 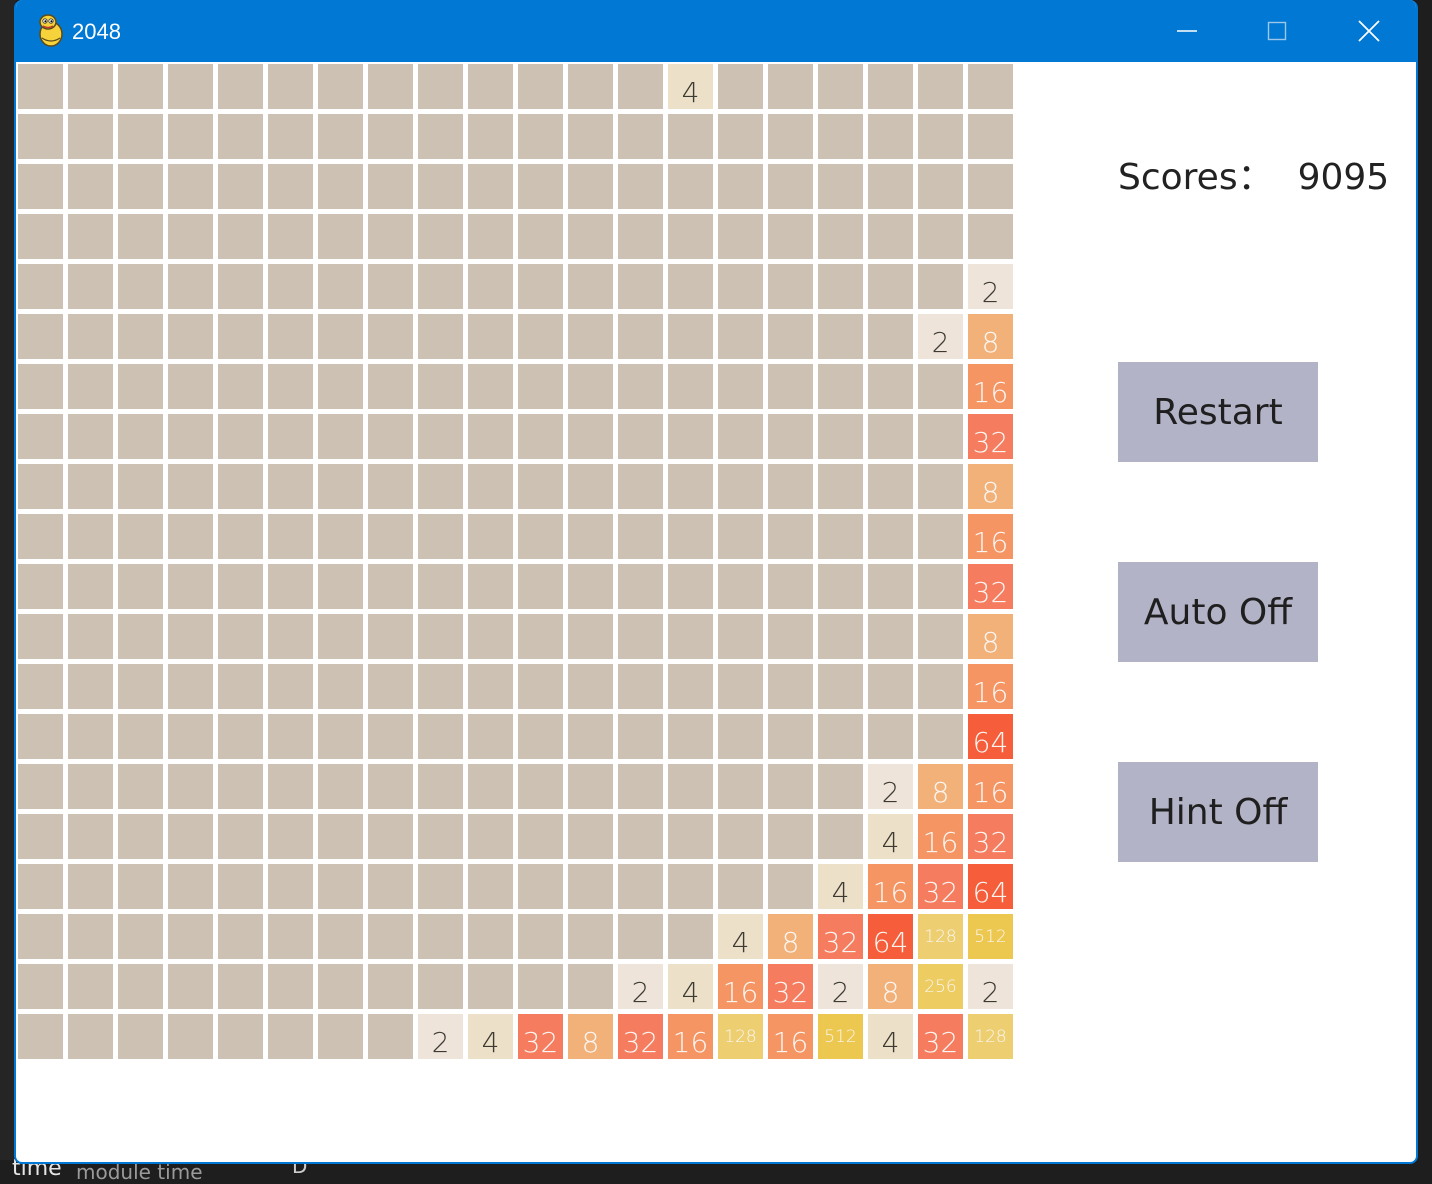 I want to click on tile-2: 2, so click(x=990, y=986).